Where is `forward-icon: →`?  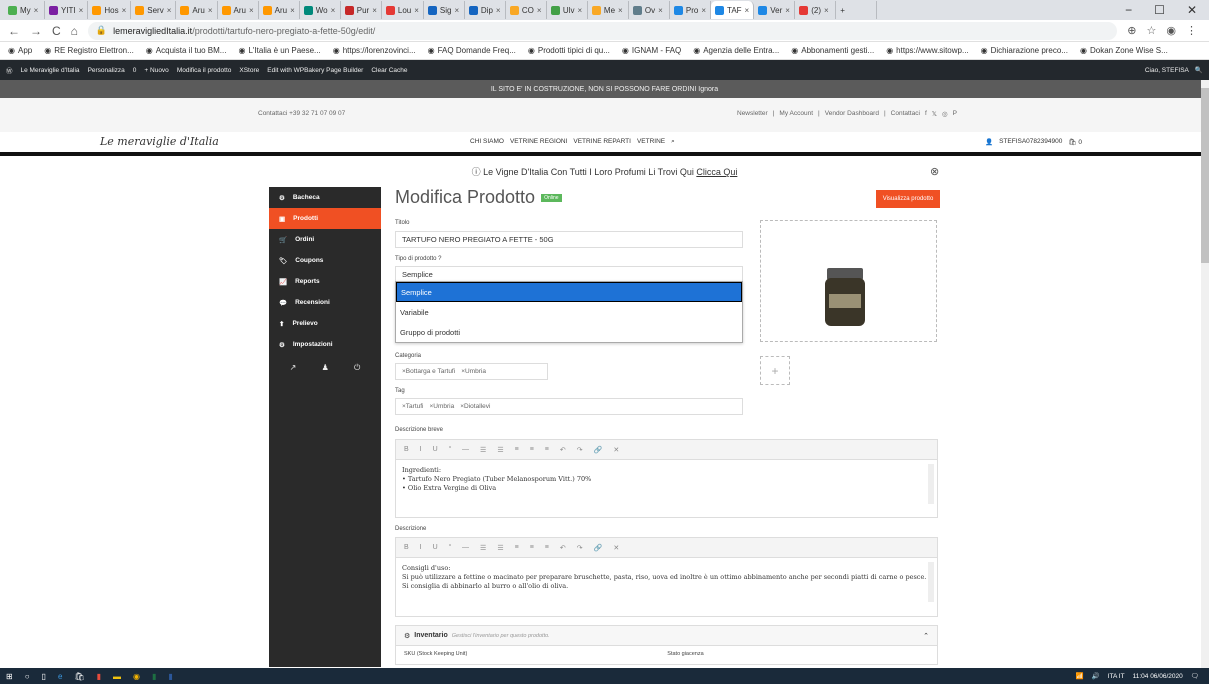
forward-icon: → is located at coordinates (36, 31).